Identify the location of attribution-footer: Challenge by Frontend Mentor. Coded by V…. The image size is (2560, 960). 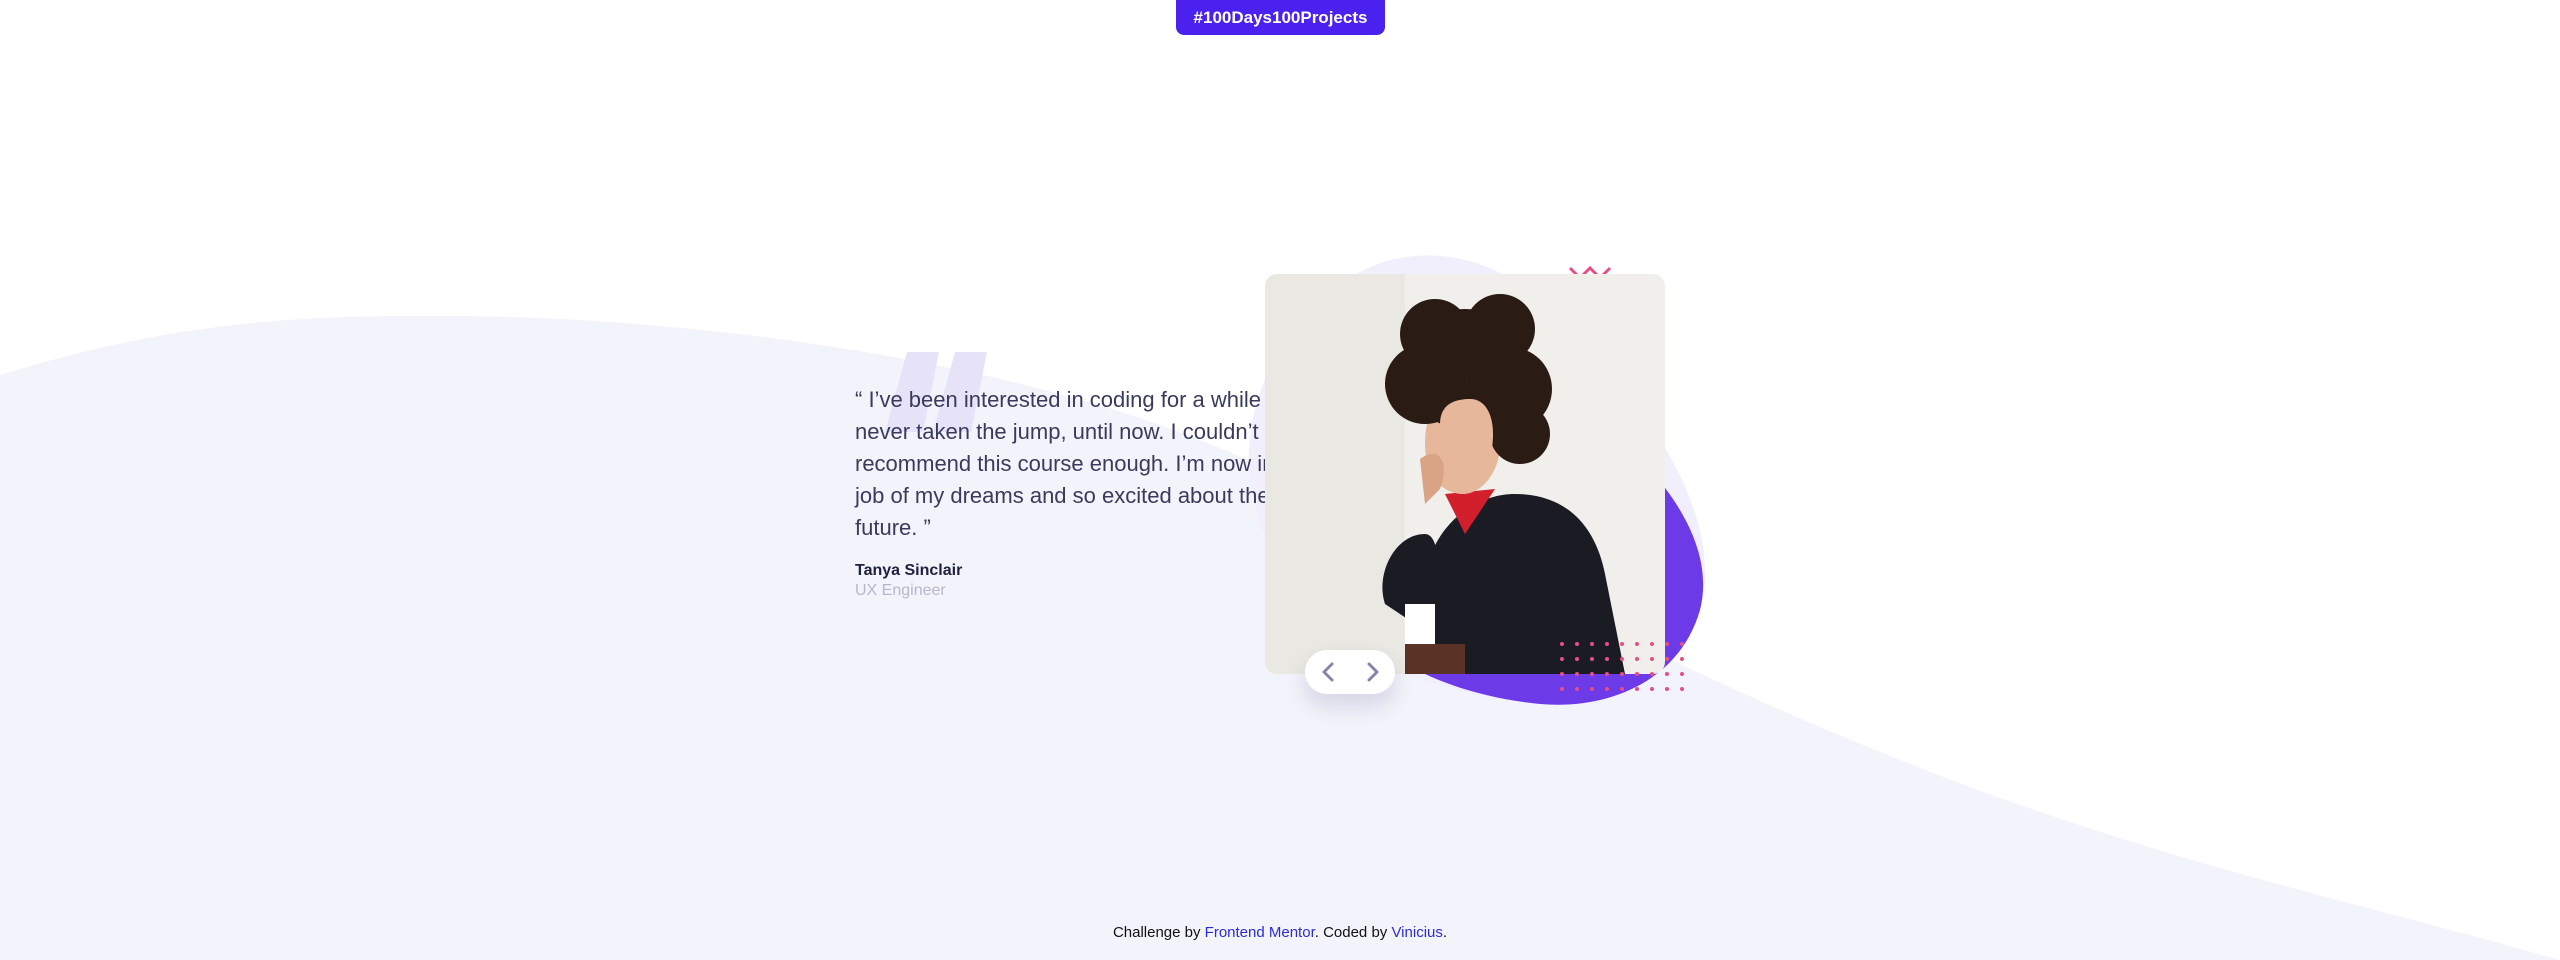
(1280, 932).